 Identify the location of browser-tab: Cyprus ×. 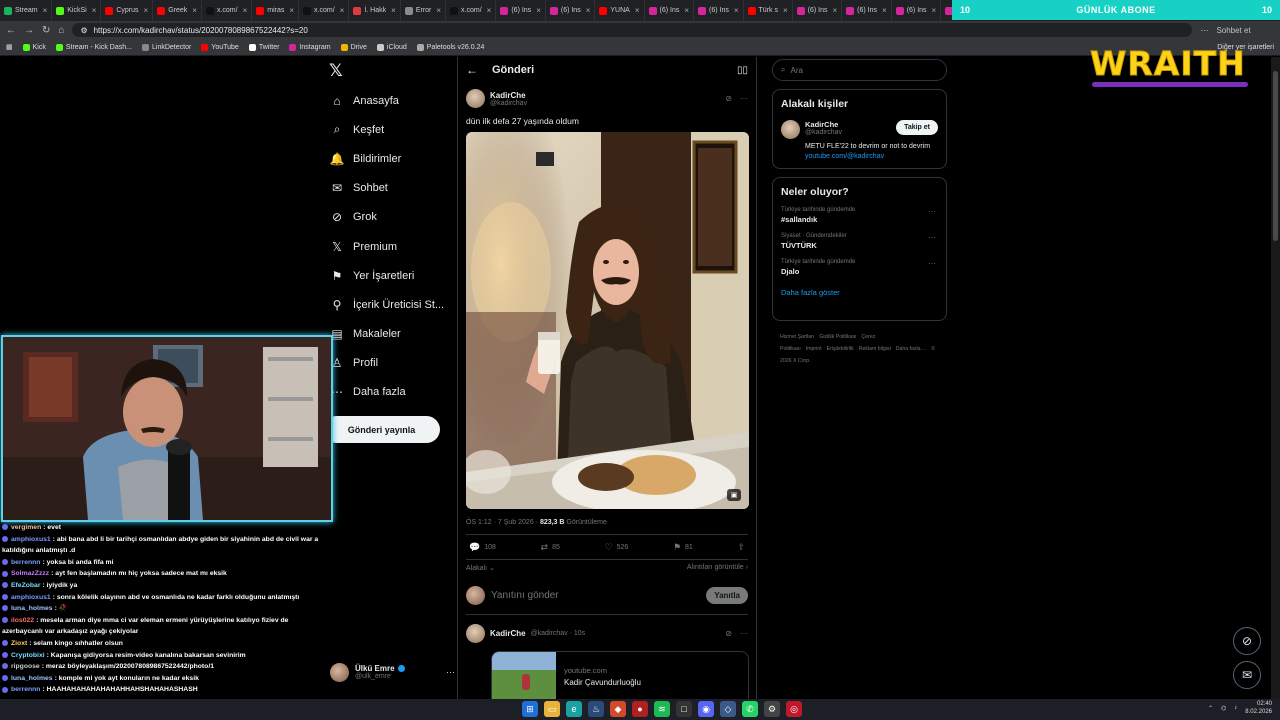
(127, 10).